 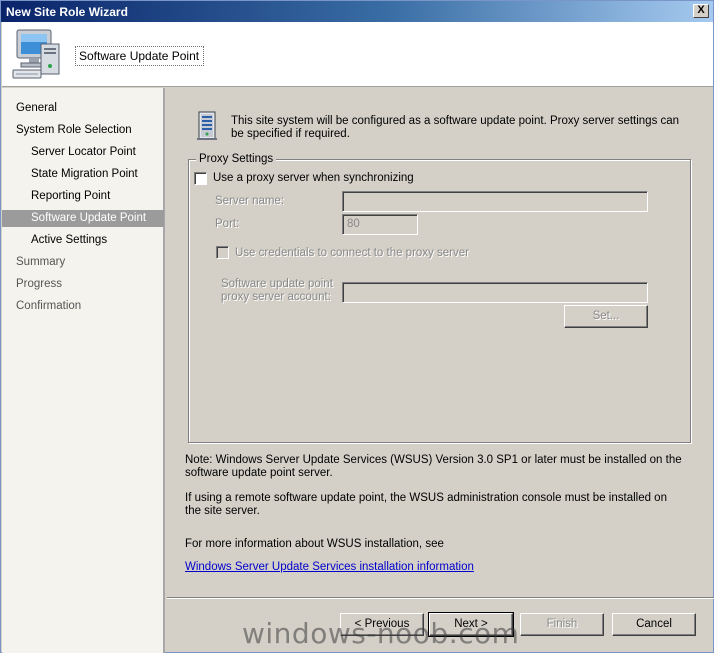 What do you see at coordinates (313, 178) in the screenshot?
I see `use-proxy-label: Use a proxy server when synchronizing` at bounding box center [313, 178].